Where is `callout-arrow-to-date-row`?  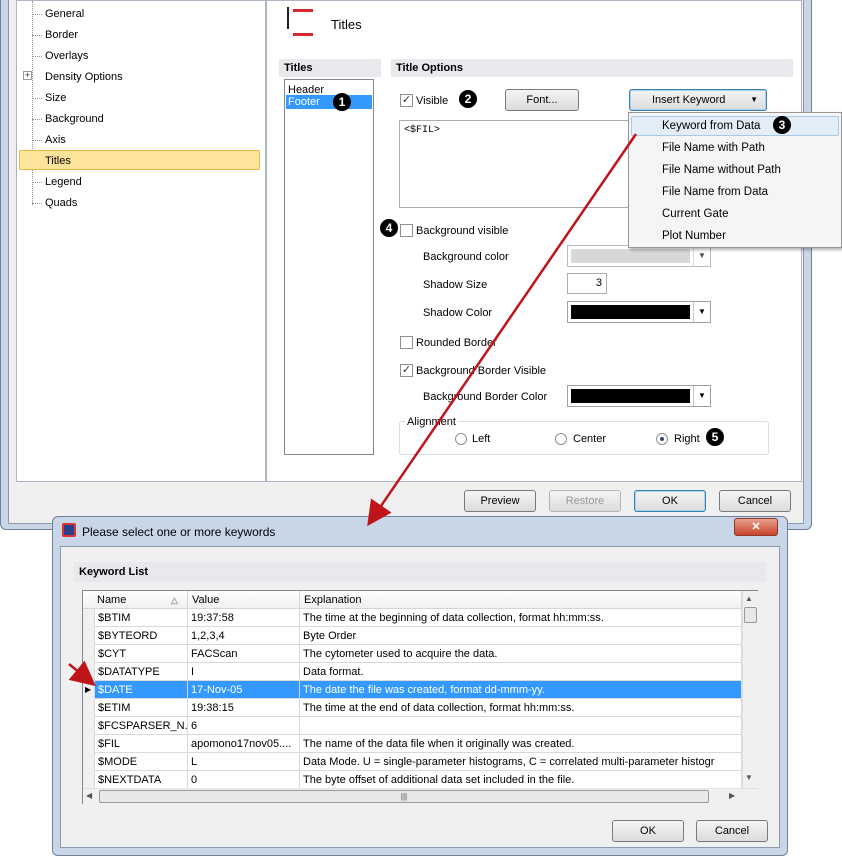
callout-arrow-to-date-row is located at coordinates (82, 673).